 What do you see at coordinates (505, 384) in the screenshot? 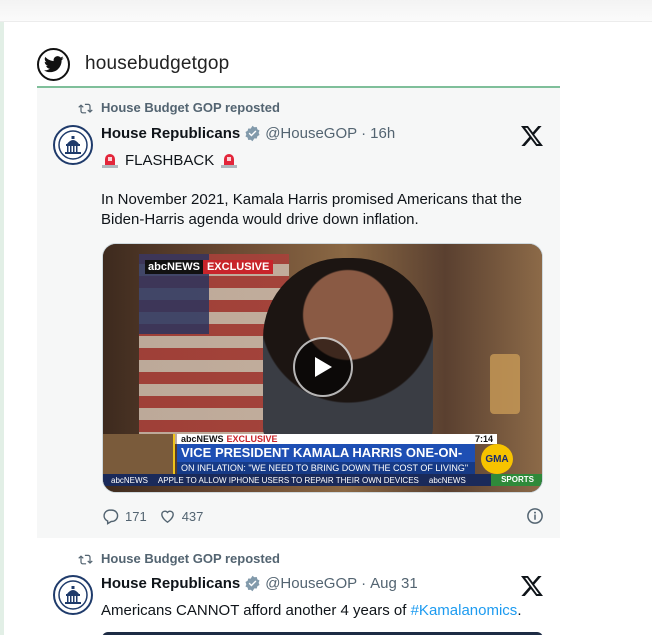
I see `lamp-figure` at bounding box center [505, 384].